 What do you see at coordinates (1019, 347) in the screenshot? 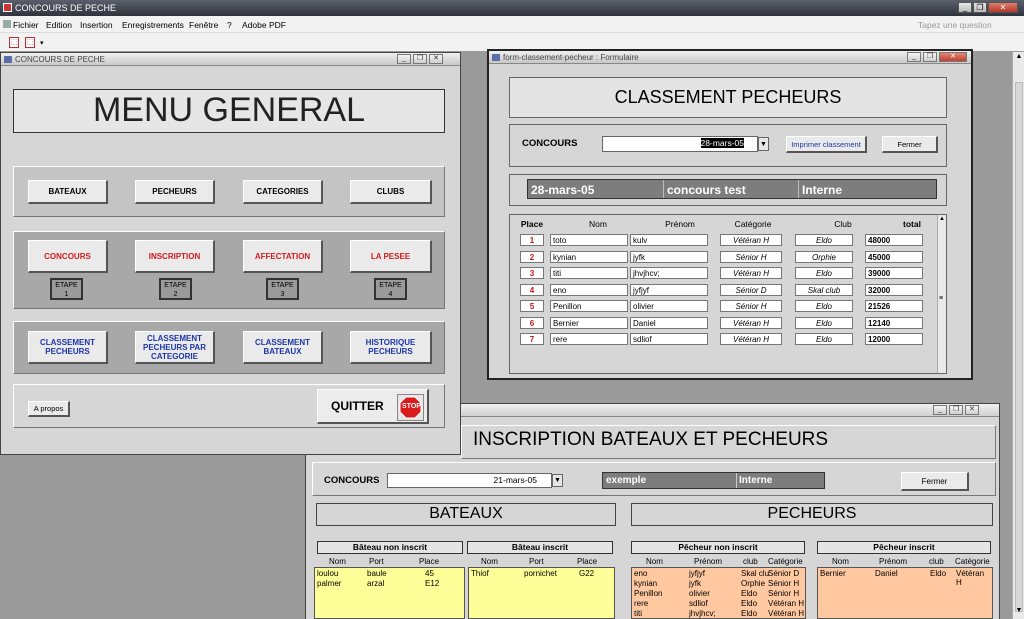
I see `scroll-thumb` at bounding box center [1019, 347].